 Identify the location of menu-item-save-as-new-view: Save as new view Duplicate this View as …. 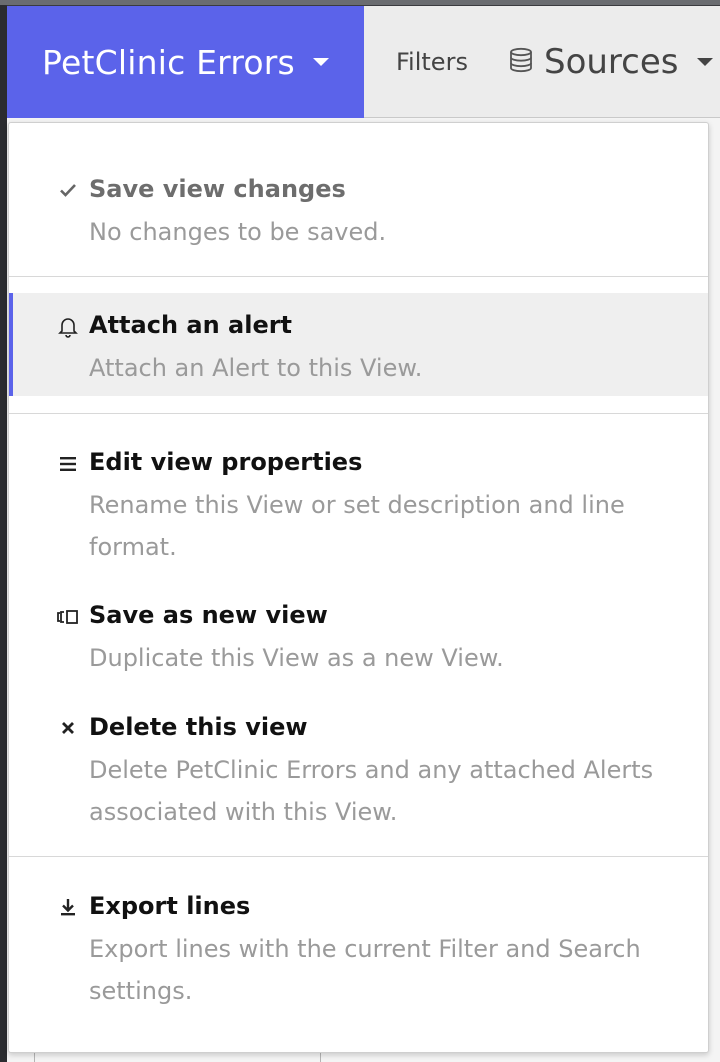
(358, 635).